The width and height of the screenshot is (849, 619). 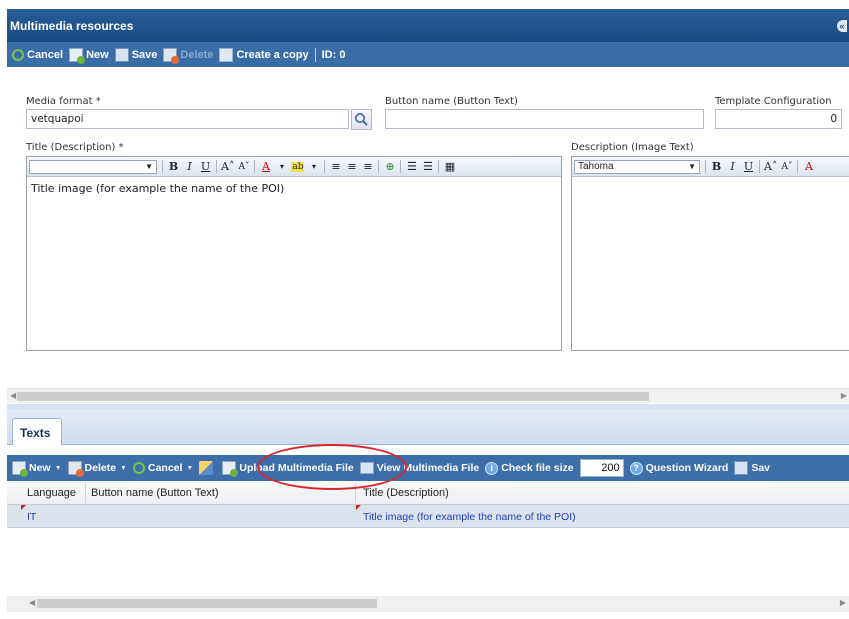 I want to click on grid-new-button: New ▼, so click(x=37, y=469).